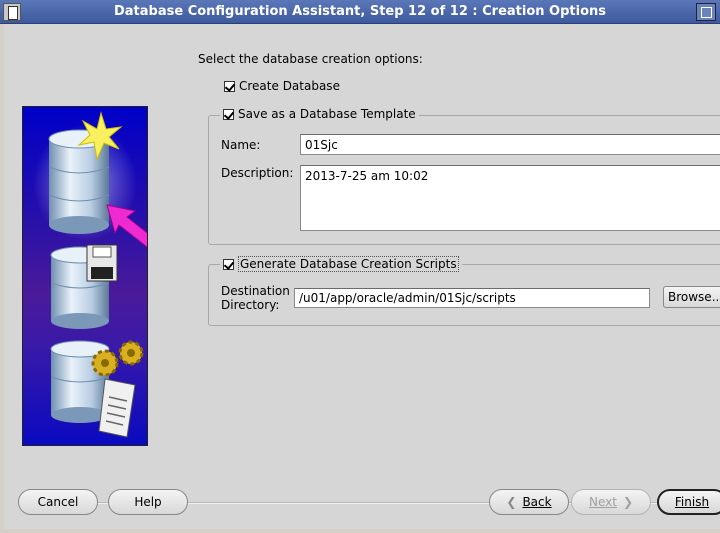 The image size is (720, 533). Describe the element at coordinates (289, 86) in the screenshot. I see `create-database-label: Create Database` at that location.